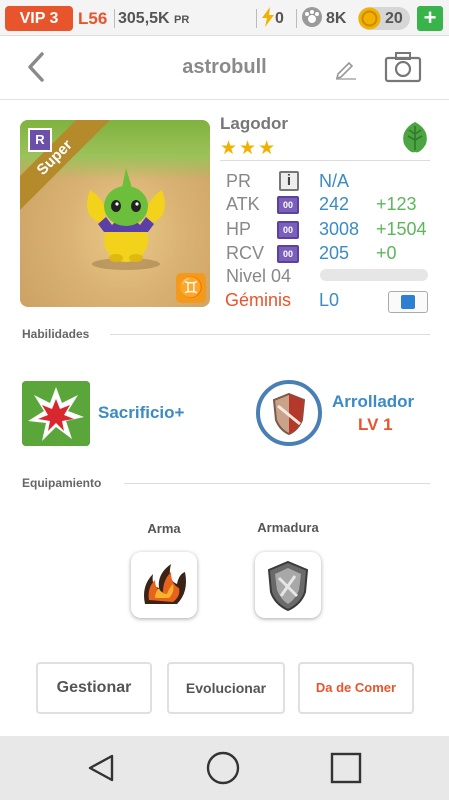  What do you see at coordinates (401, 229) in the screenshot?
I see `hp-bonus: +1504` at bounding box center [401, 229].